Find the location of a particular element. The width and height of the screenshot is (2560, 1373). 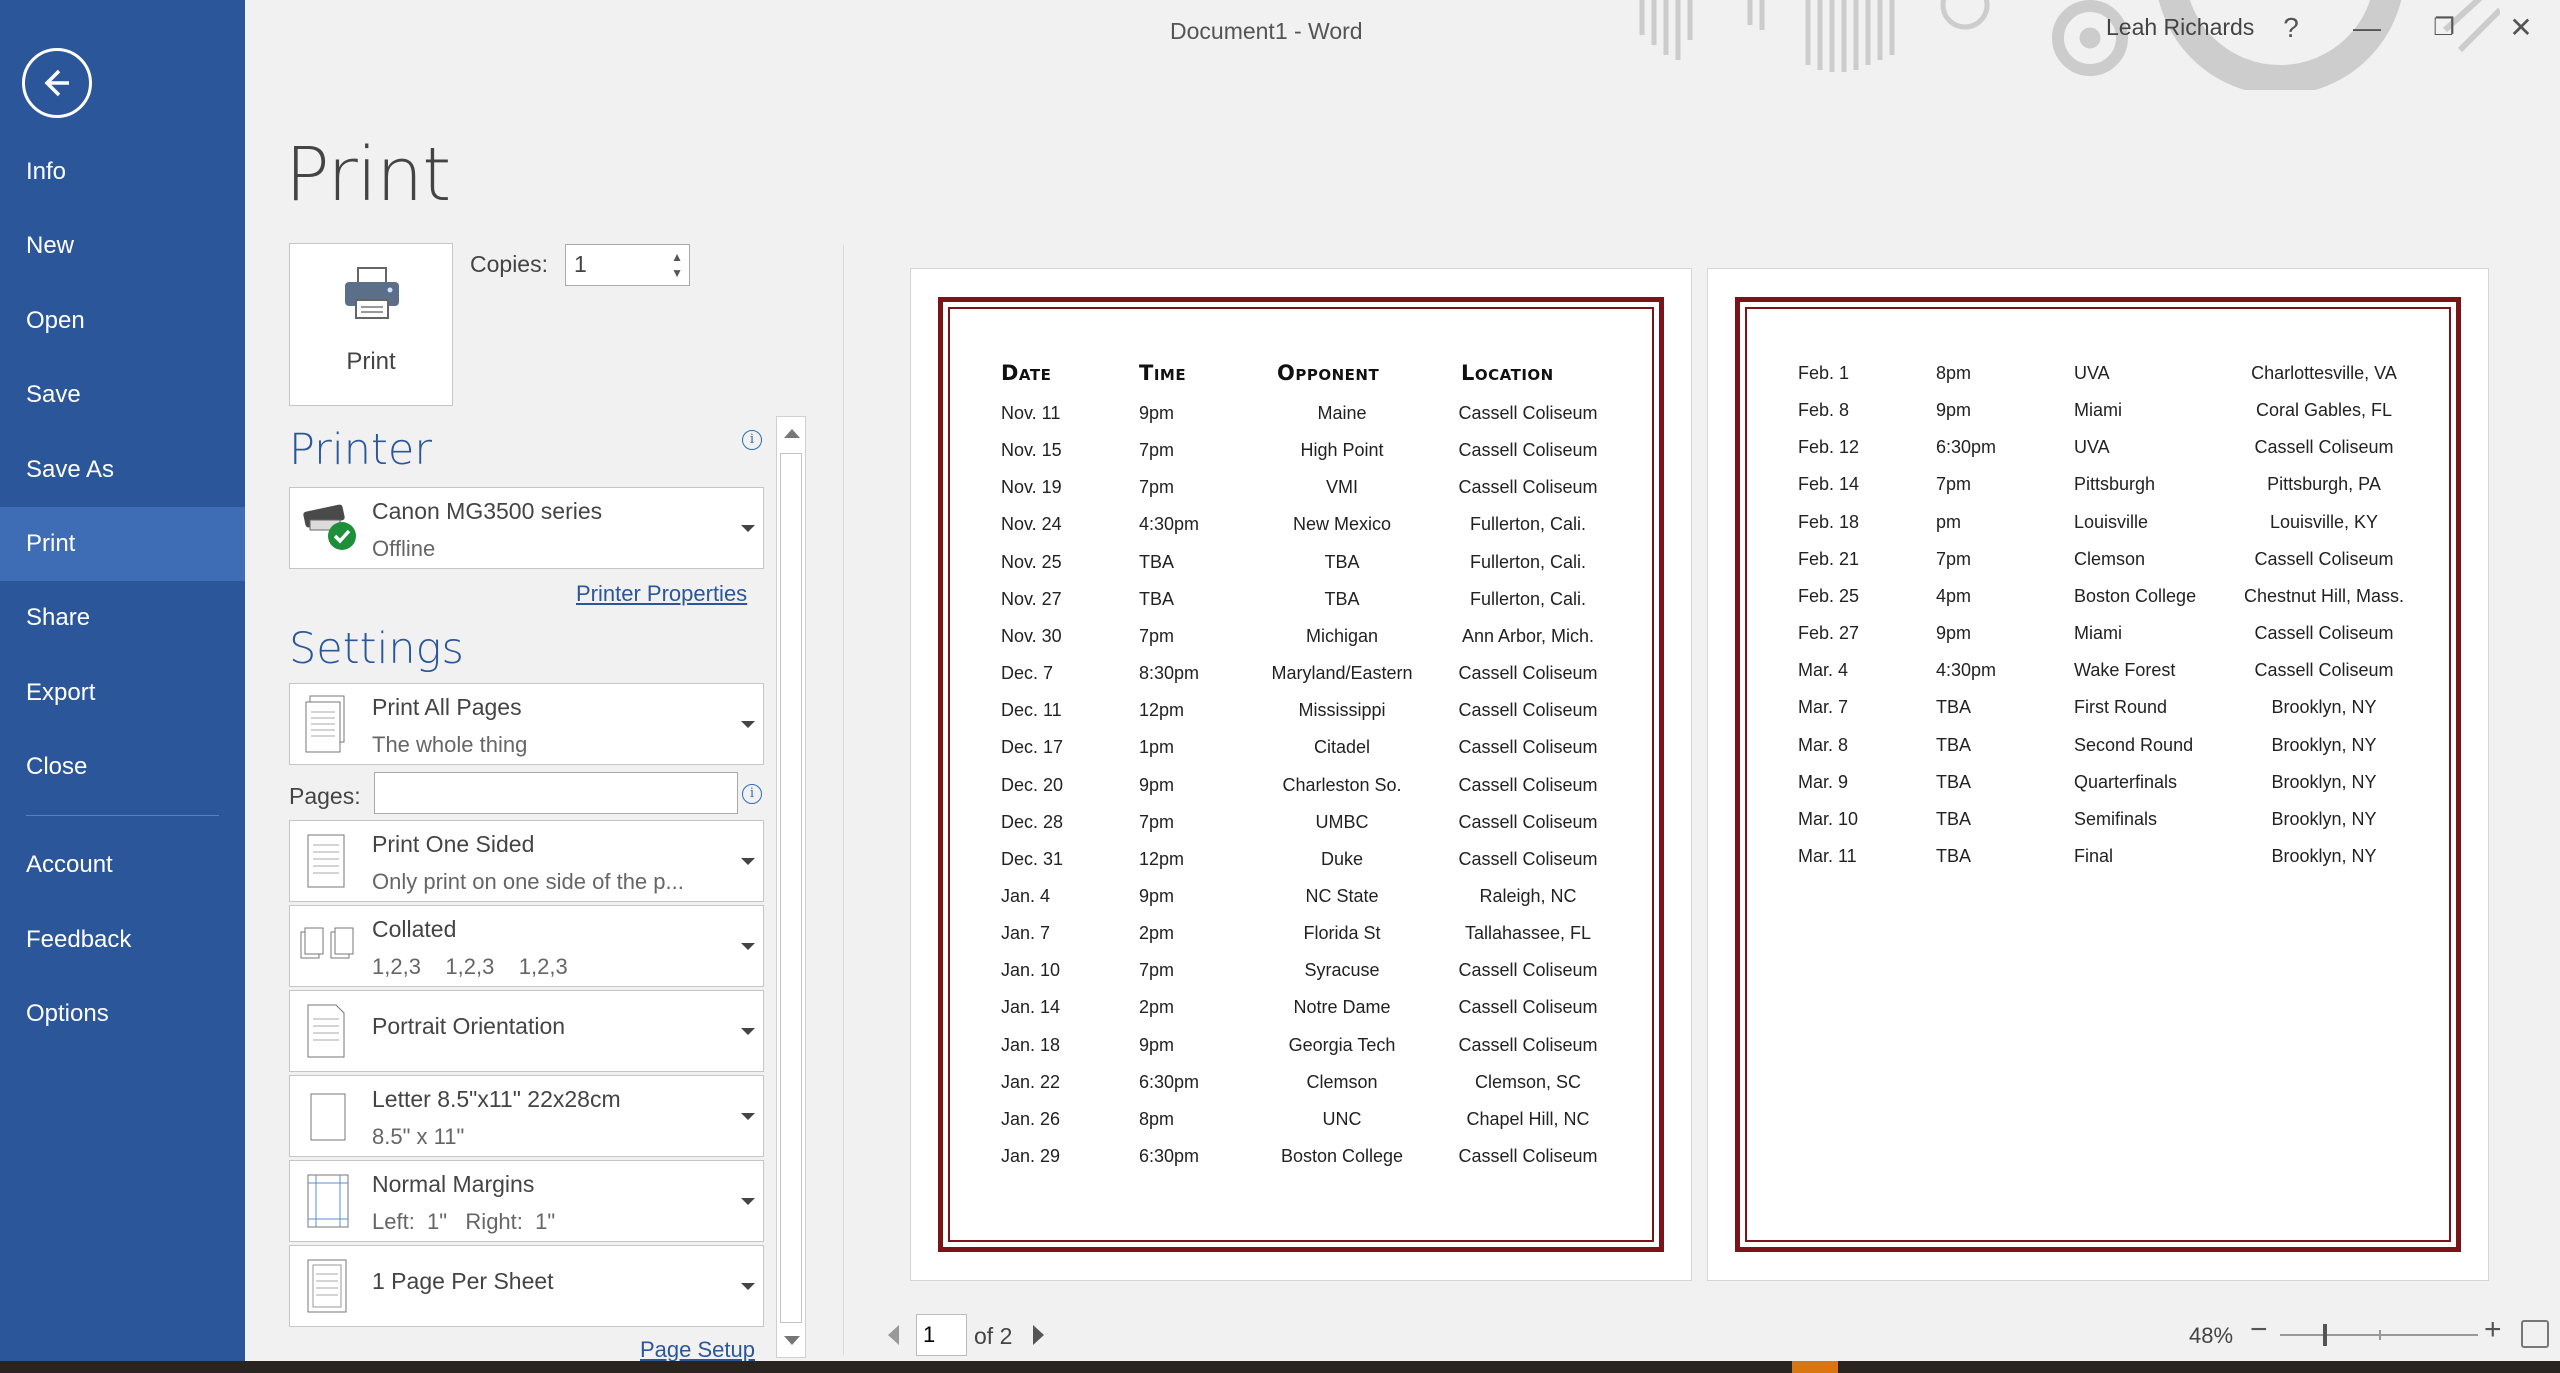

cell-opponent: First Round is located at coordinates (2121, 707).